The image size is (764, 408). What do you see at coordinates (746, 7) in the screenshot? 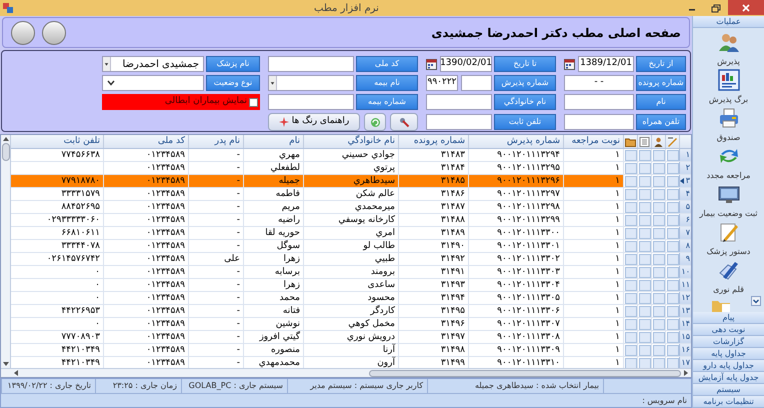
I see `close-button` at bounding box center [746, 7].